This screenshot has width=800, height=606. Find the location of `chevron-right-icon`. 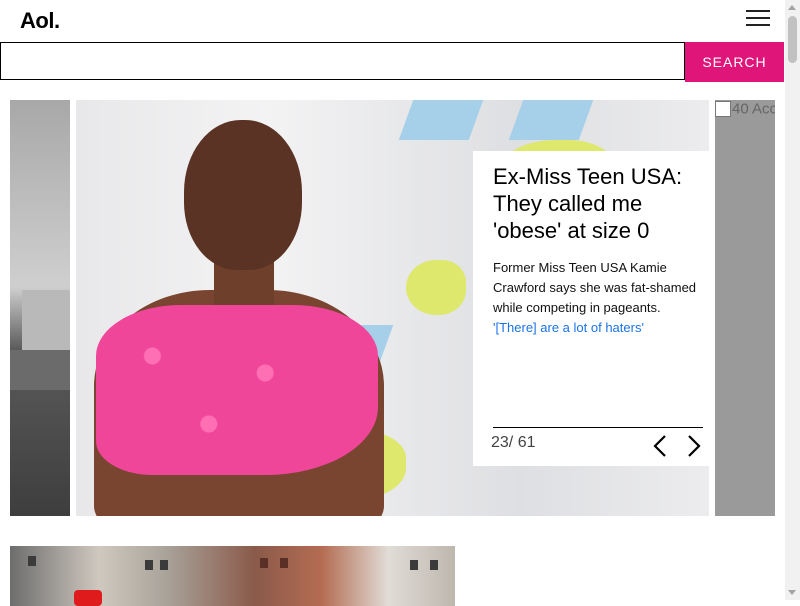

chevron-right-icon is located at coordinates (694, 446).